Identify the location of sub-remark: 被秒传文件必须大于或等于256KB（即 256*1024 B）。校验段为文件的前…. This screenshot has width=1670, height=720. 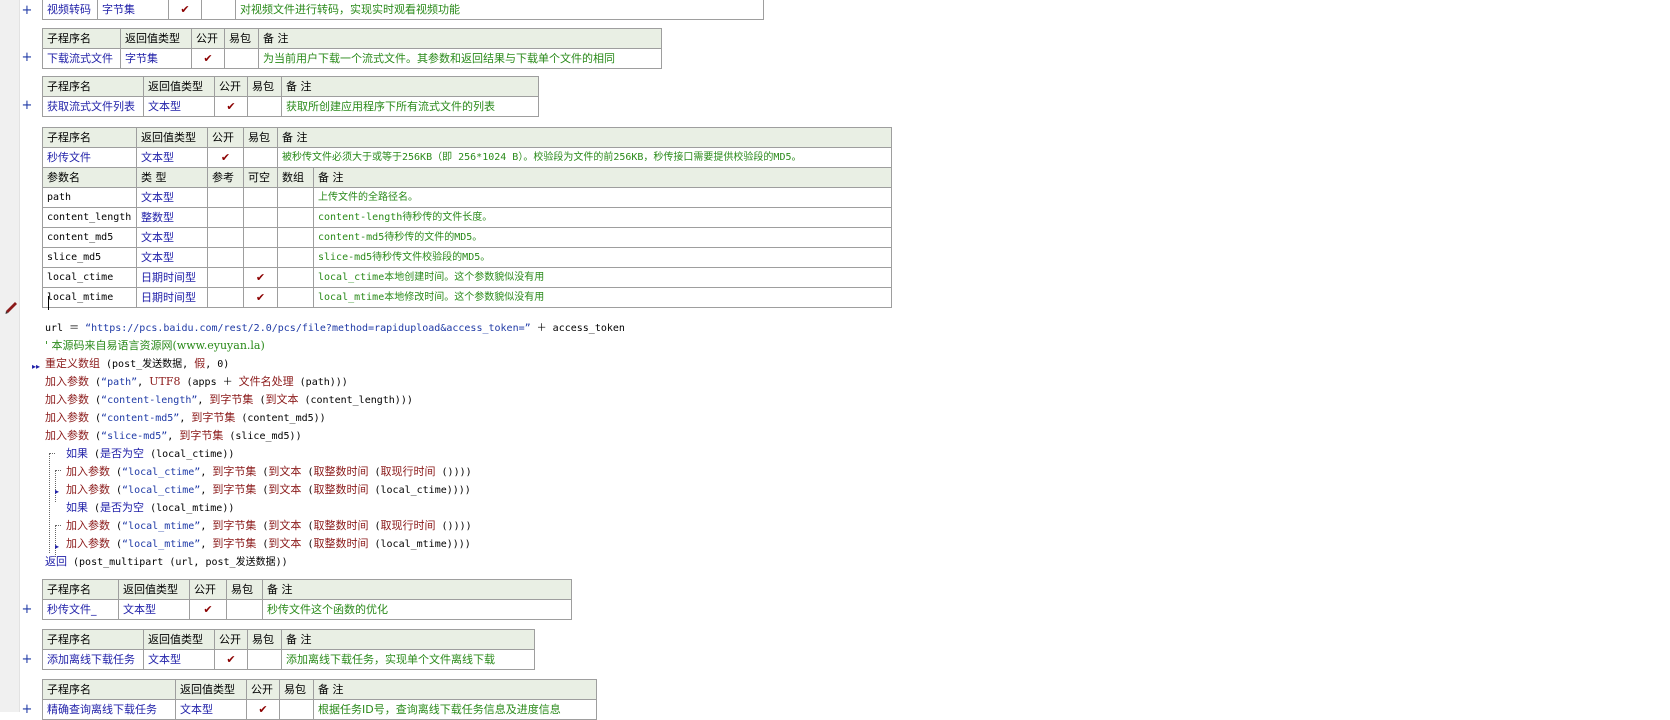
(584, 157).